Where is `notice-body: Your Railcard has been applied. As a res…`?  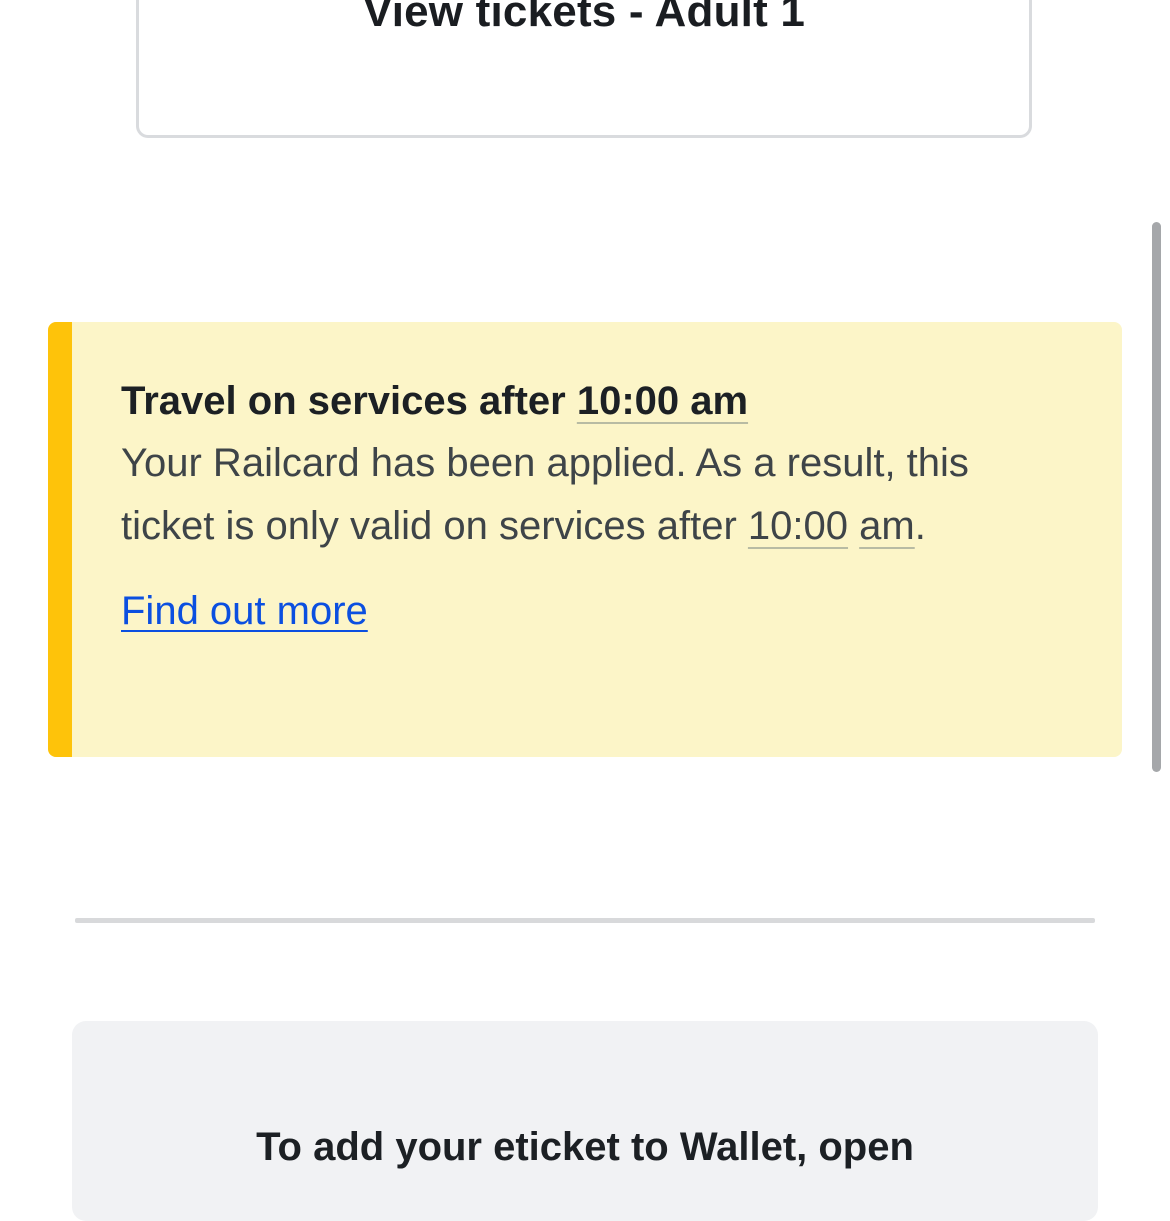
notice-body: Your Railcard has been applied. As a res… is located at coordinates (586, 495).